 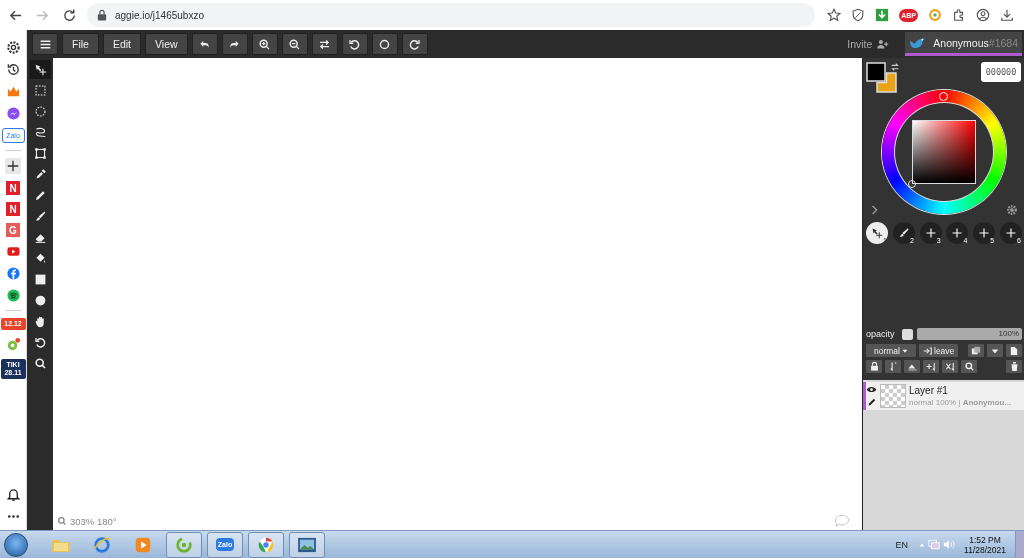 I want to click on crown-icon, so click(x=13, y=91).